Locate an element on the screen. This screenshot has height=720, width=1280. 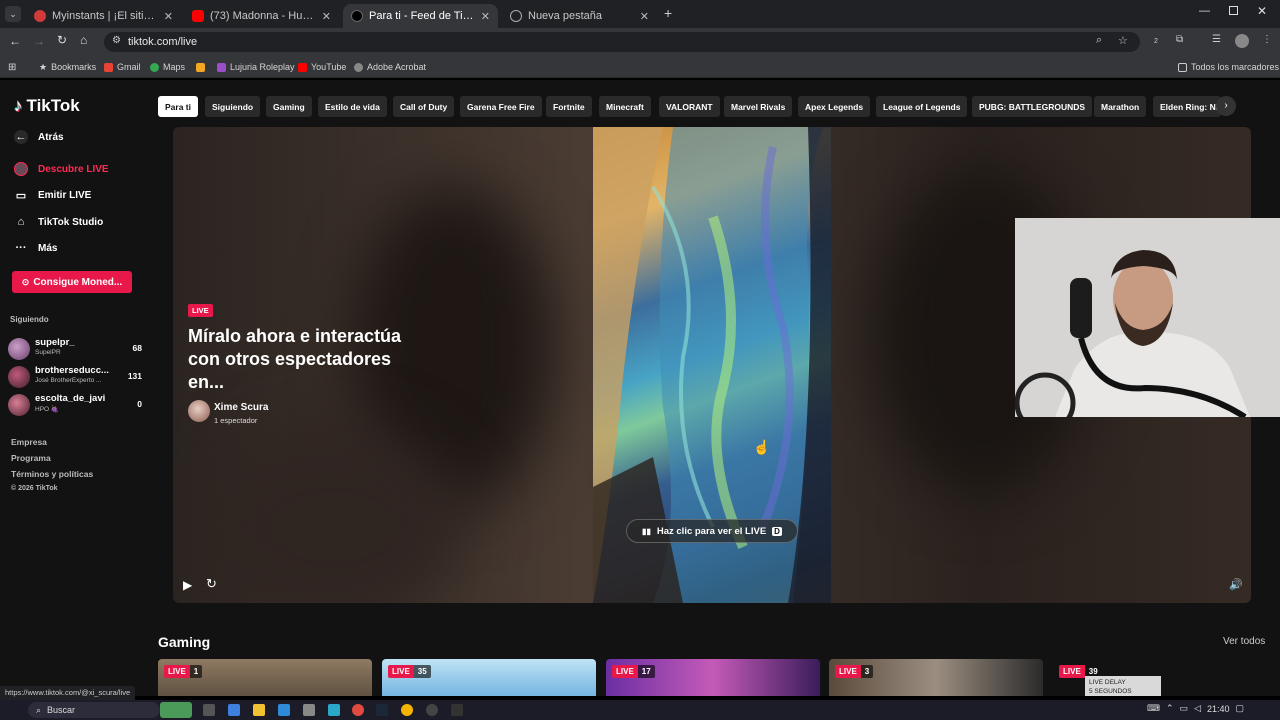
edge-icon is located at coordinates (334, 710).